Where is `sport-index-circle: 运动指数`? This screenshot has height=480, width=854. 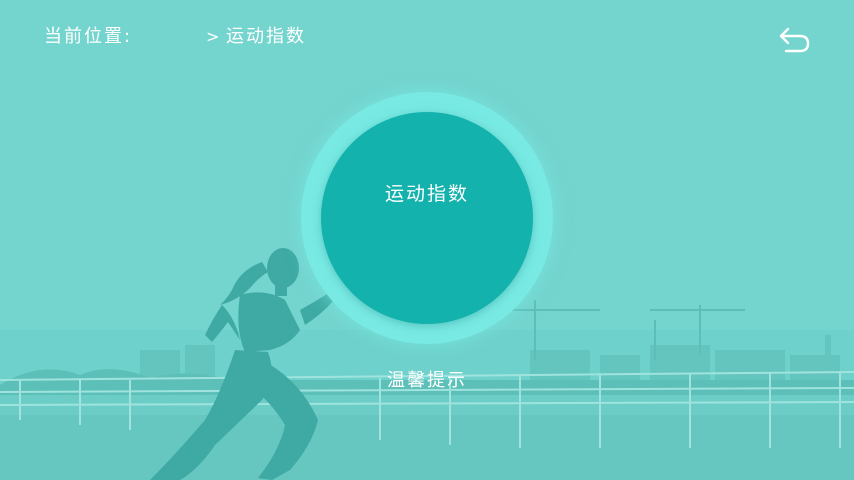
sport-index-circle: 运动指数 is located at coordinates (427, 218).